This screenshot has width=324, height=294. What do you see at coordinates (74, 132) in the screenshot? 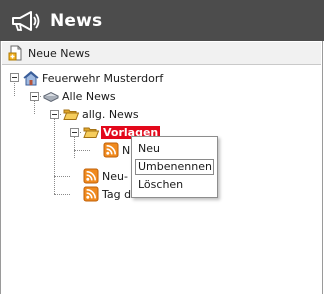
I see `collapse-toggle-templates` at bounding box center [74, 132].